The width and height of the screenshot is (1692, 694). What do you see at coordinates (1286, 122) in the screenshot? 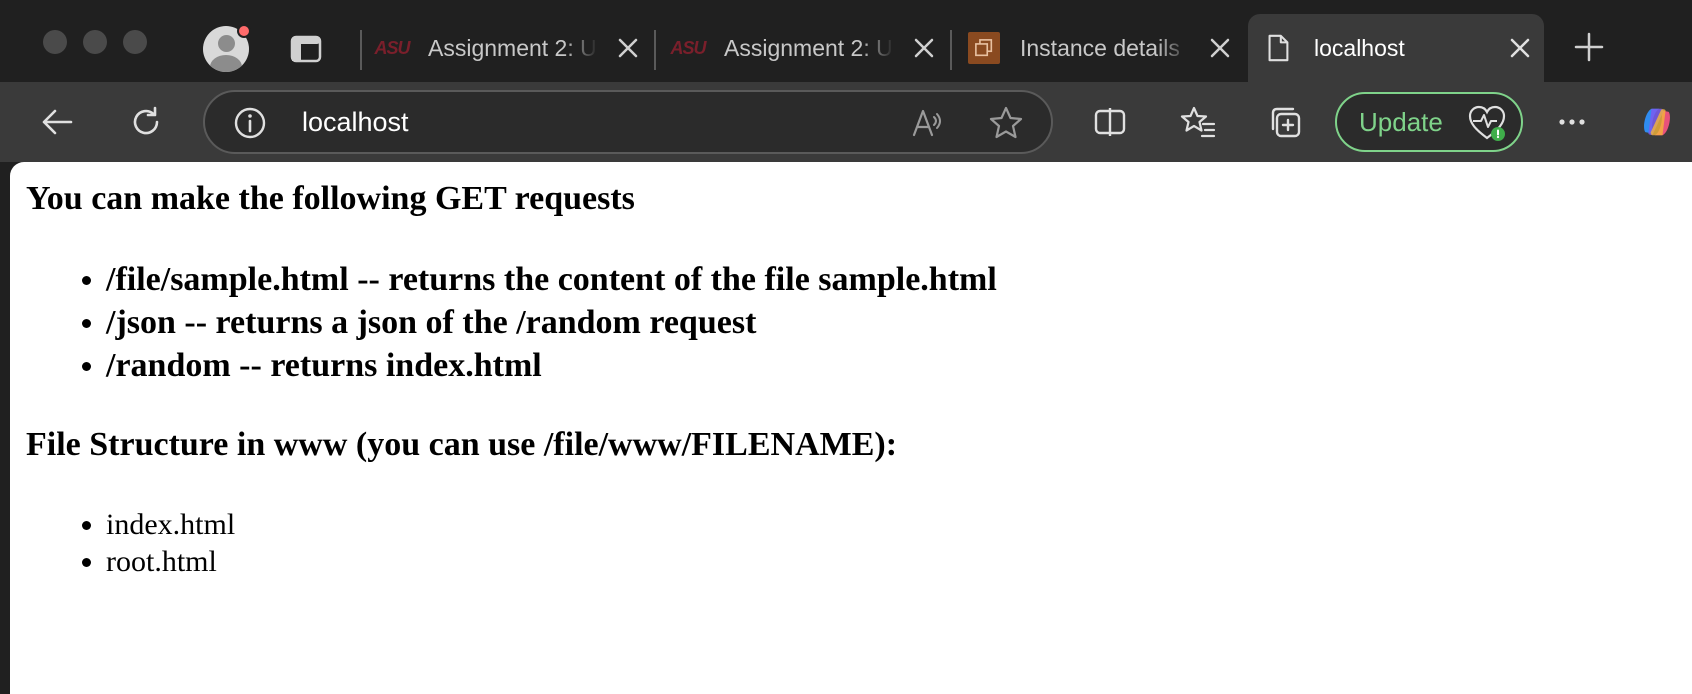
I see `collections-icon` at bounding box center [1286, 122].